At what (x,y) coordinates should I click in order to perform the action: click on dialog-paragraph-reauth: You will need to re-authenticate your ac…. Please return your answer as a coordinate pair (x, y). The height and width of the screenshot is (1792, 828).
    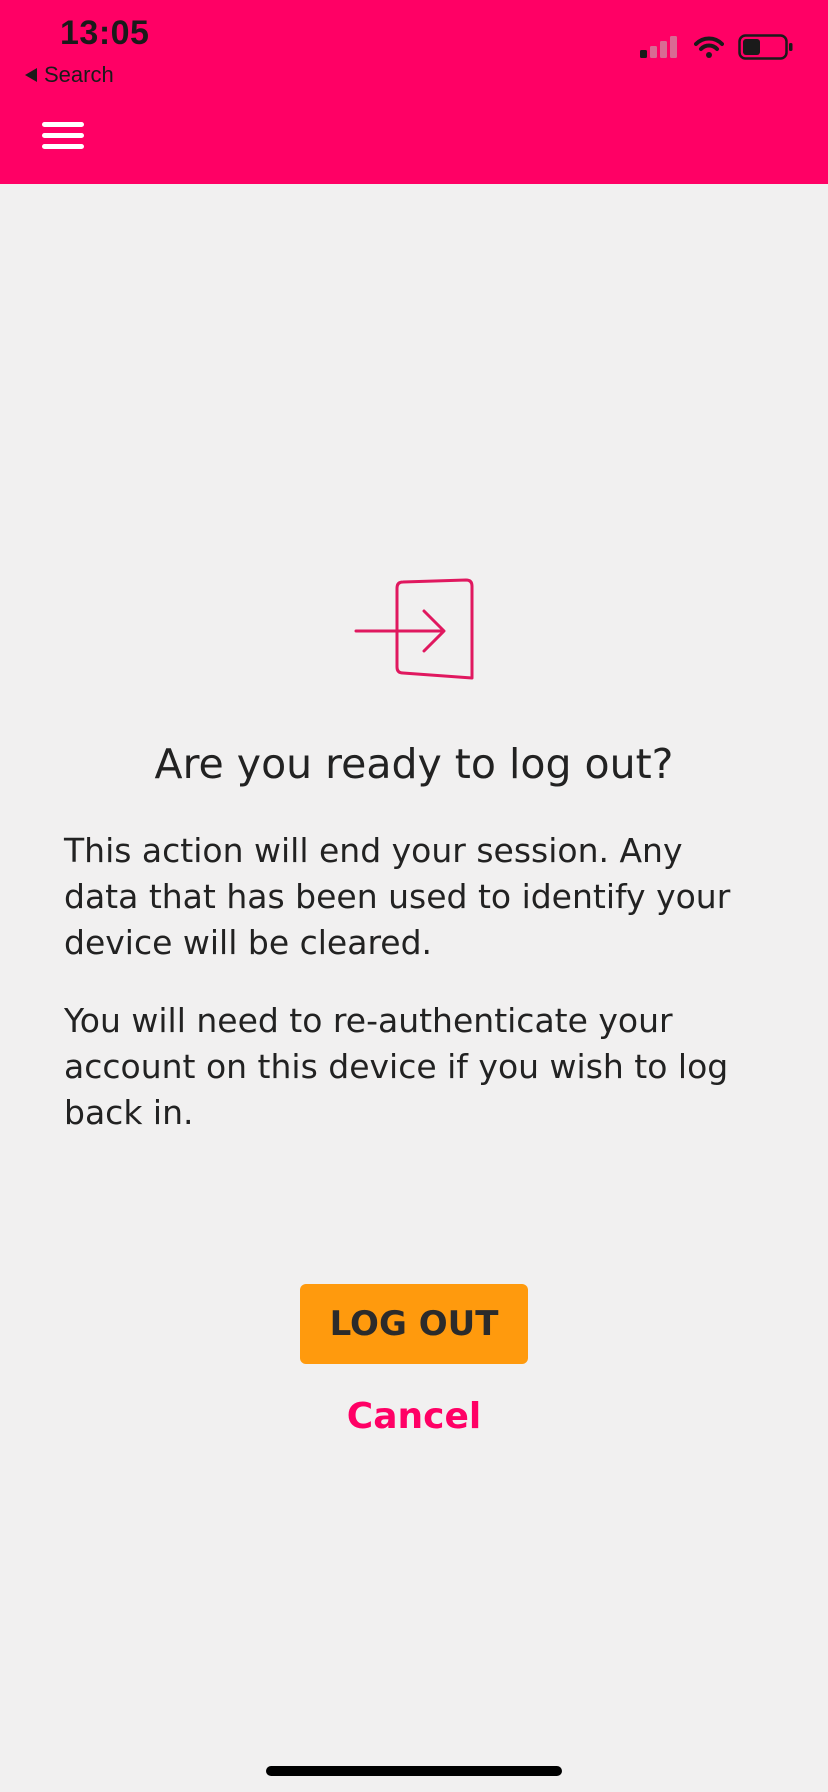
    Looking at the image, I should click on (396, 1066).